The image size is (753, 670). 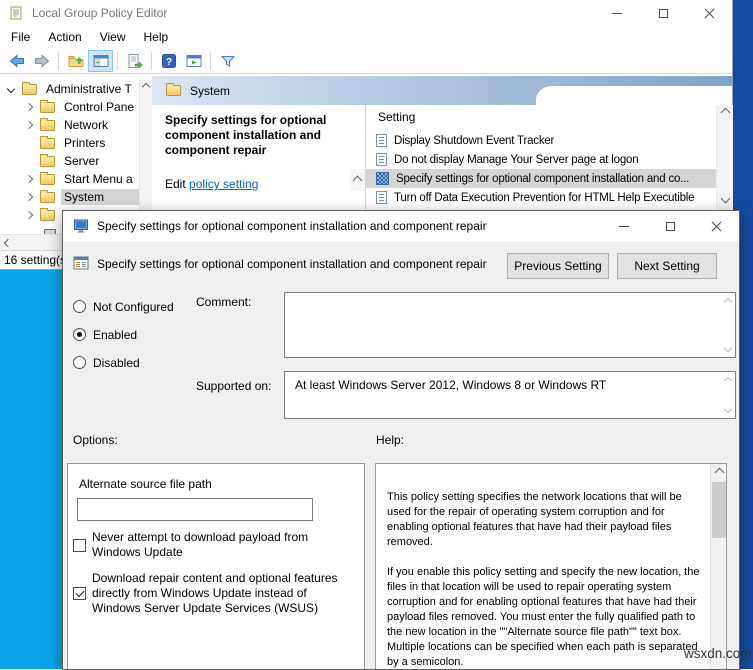 I want to click on setting-label: Display Shutdown Event Tracker, so click(x=474, y=140).